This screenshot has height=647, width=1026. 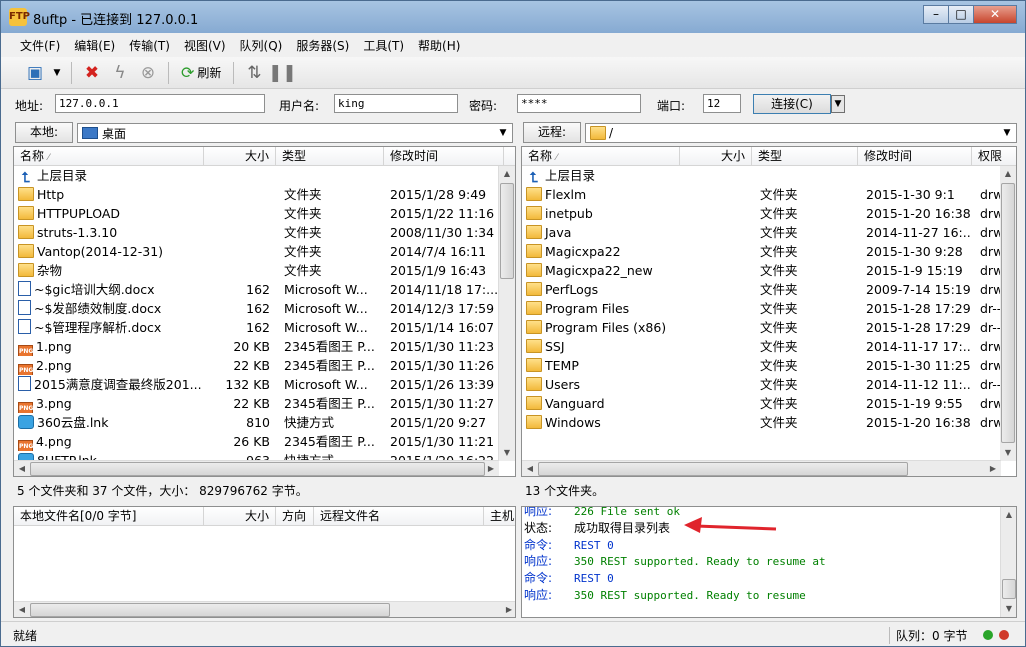 I want to click on file-row: PNG 4.png 26 KB 2345看图王 P... 2015/1/30 11:21, so click(x=256, y=441).